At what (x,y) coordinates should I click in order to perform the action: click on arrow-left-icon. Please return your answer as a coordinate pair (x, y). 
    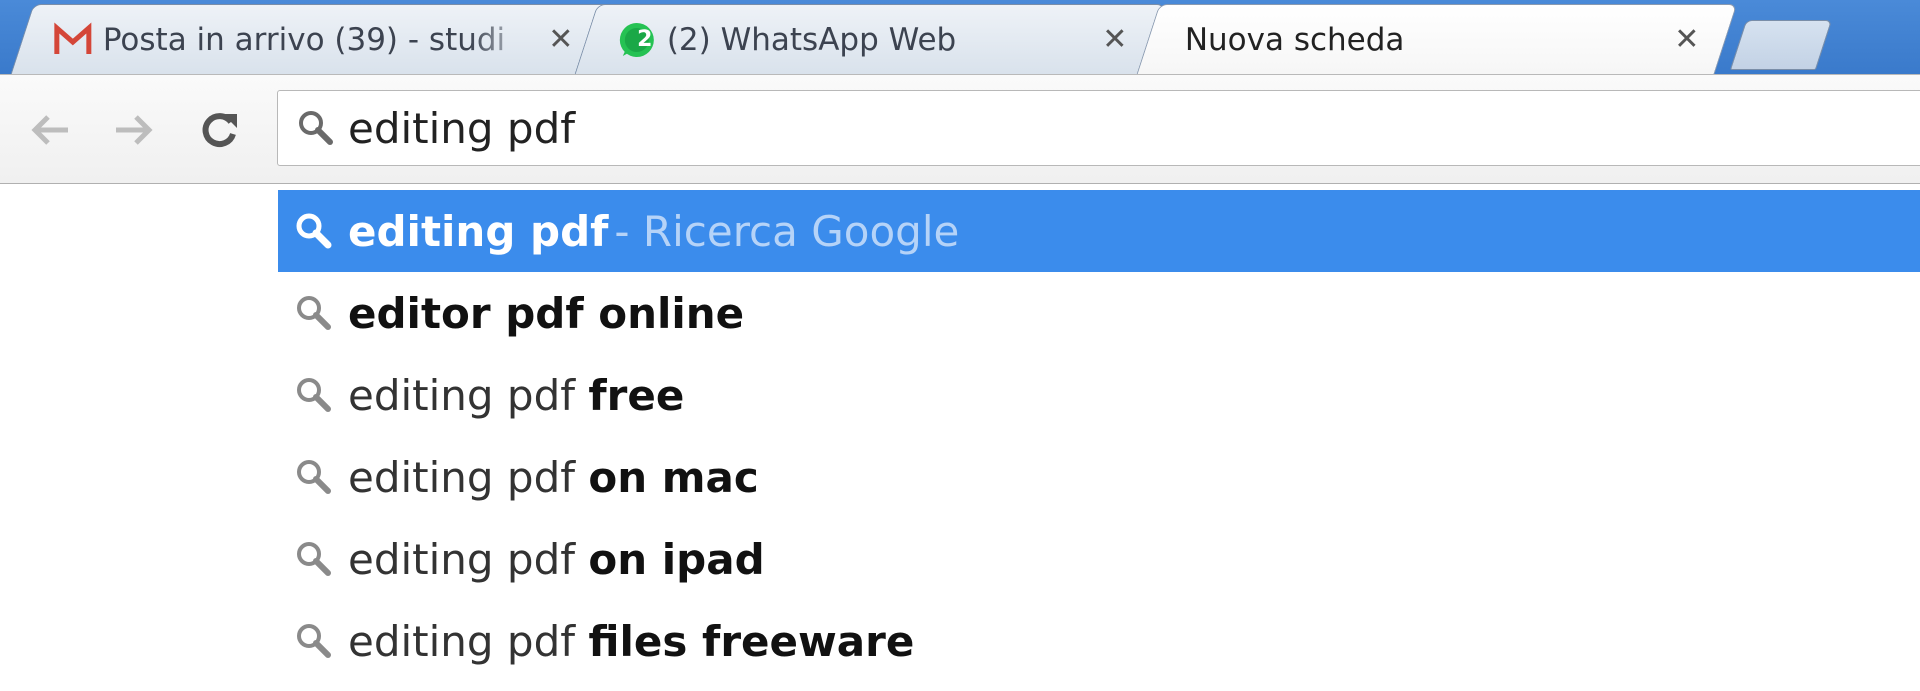
    Looking at the image, I should click on (49, 130).